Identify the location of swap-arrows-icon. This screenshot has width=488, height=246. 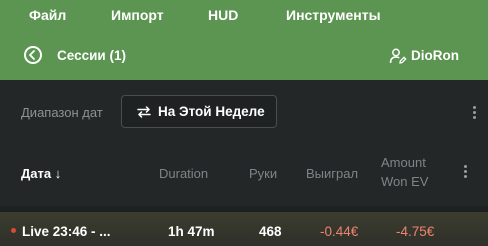
(144, 112).